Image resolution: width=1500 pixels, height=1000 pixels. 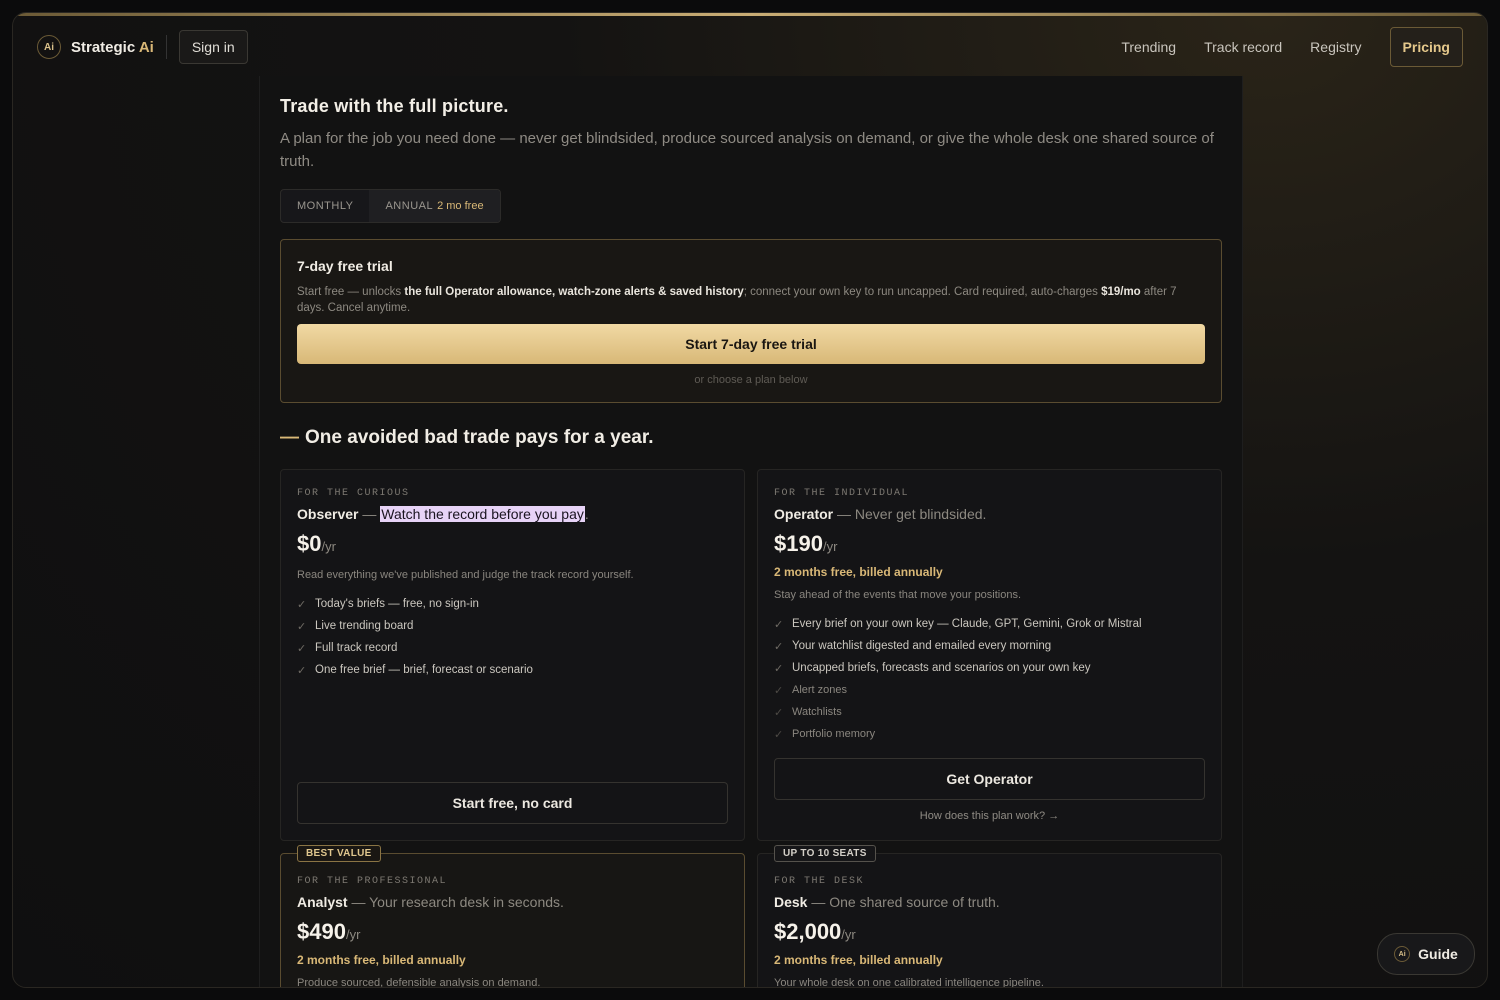 What do you see at coordinates (808, 712) in the screenshot?
I see `feature-item: ✓ Watchlists` at bounding box center [808, 712].